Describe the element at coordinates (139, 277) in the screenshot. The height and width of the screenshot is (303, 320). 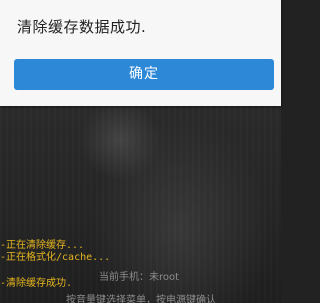
I see `current-phone-status: 当前手机：未root` at that location.